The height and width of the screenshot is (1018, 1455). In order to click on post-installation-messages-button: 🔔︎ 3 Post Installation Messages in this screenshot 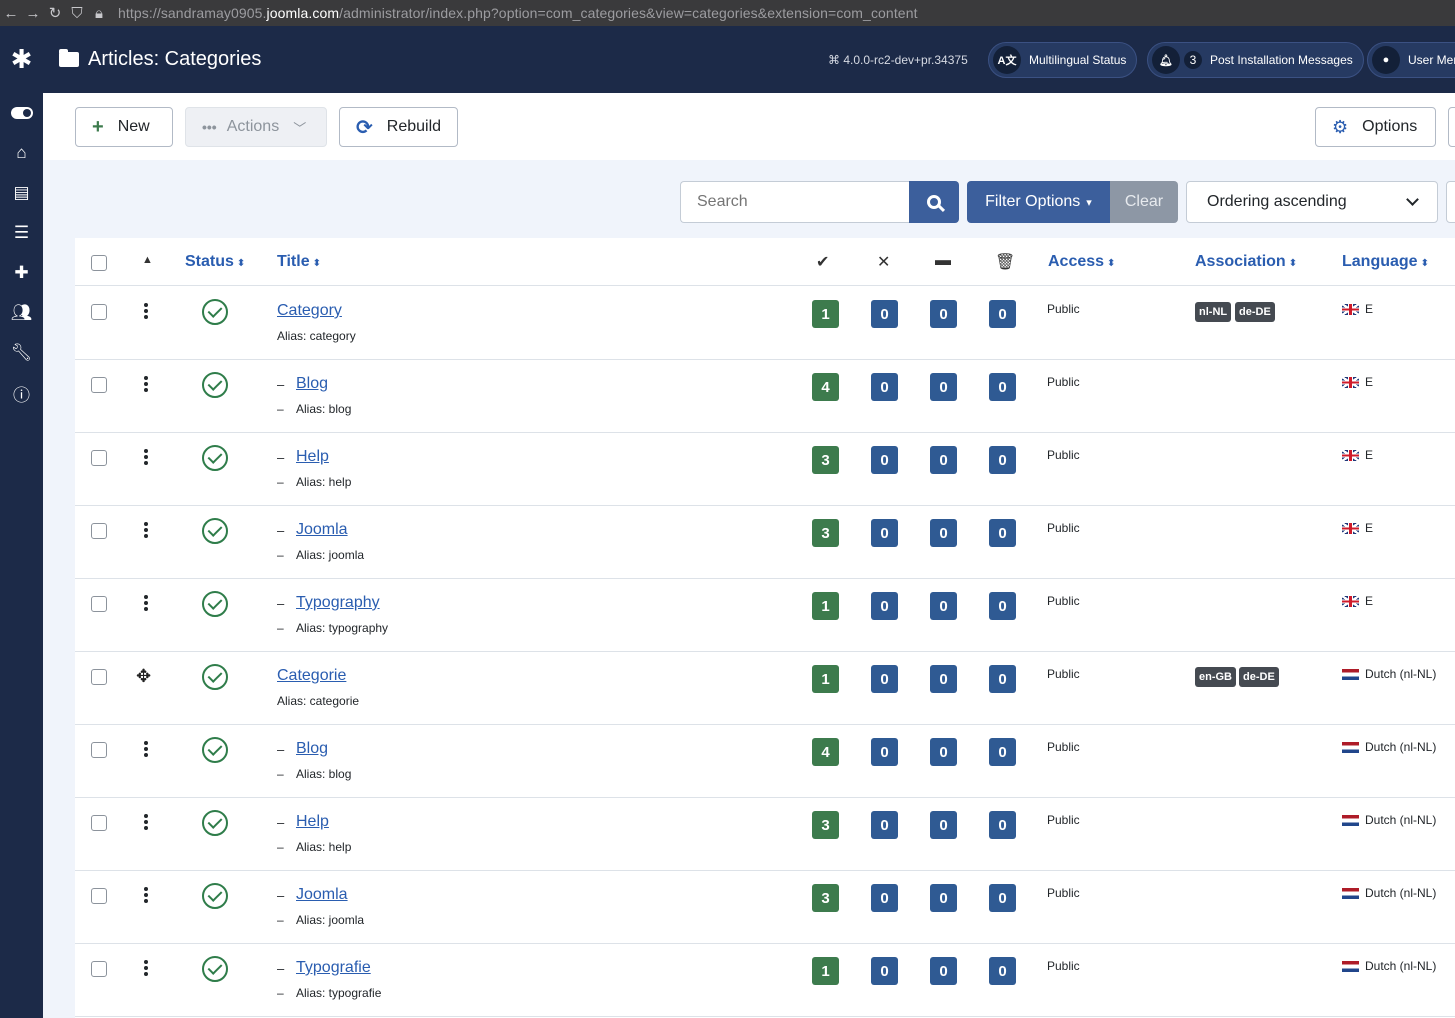, I will do `click(1255, 60)`.